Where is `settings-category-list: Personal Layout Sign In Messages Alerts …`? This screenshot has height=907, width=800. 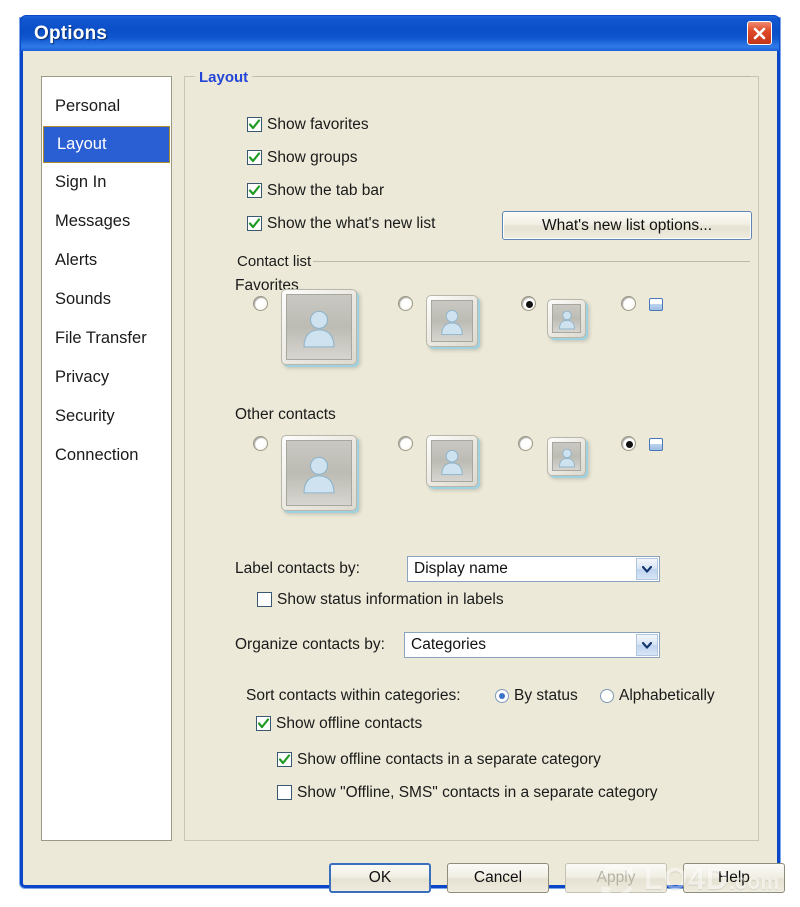 settings-category-list: Personal Layout Sign In Messages Alerts … is located at coordinates (106, 458).